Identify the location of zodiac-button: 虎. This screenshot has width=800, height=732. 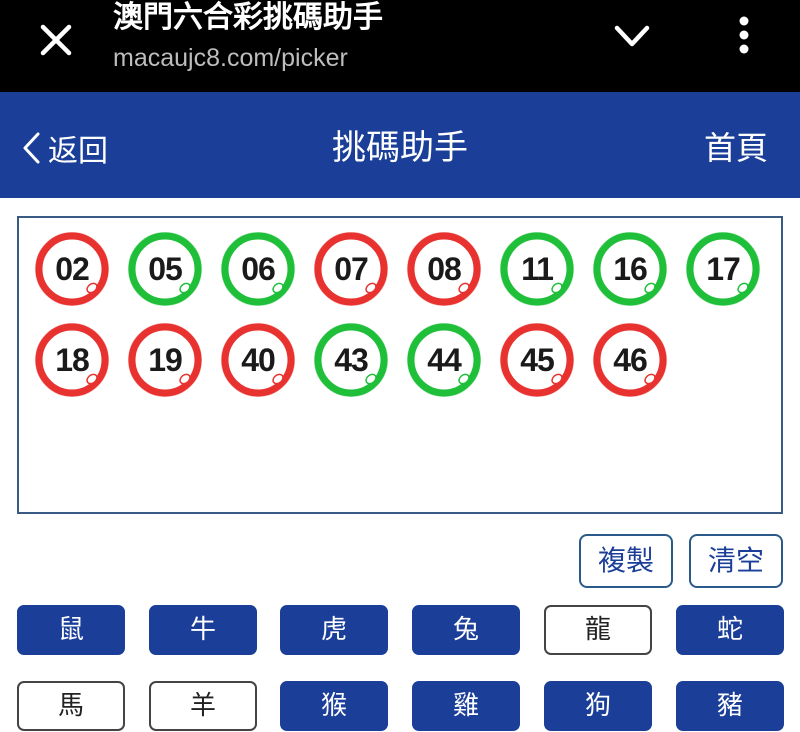
(334, 630).